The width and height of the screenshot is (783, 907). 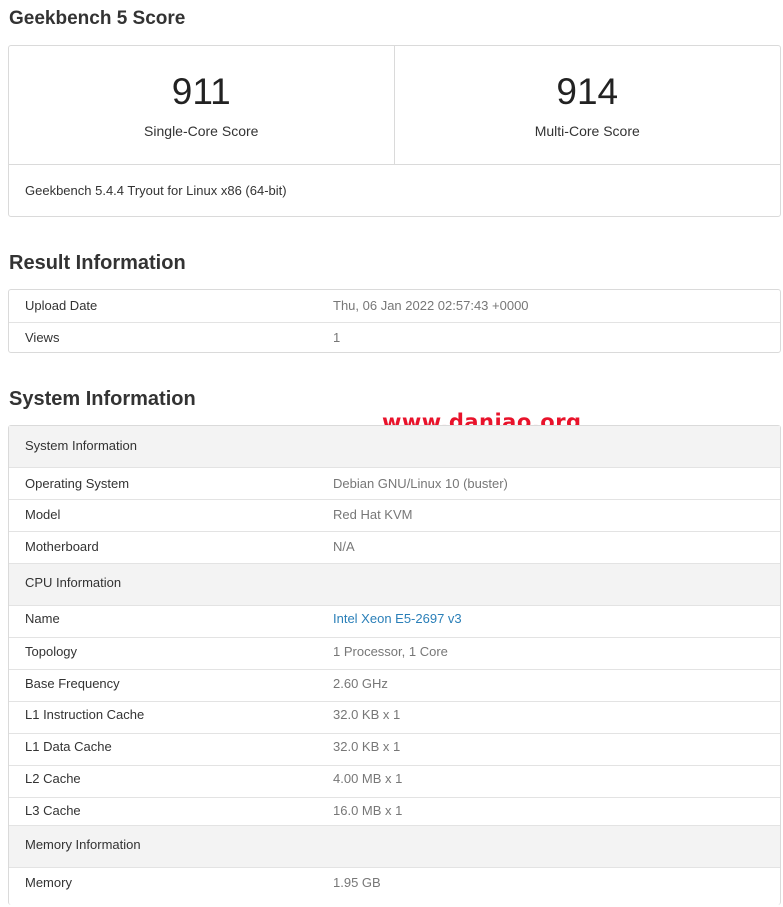 I want to click on row-key: L1 Data Cache, so click(x=68, y=746).